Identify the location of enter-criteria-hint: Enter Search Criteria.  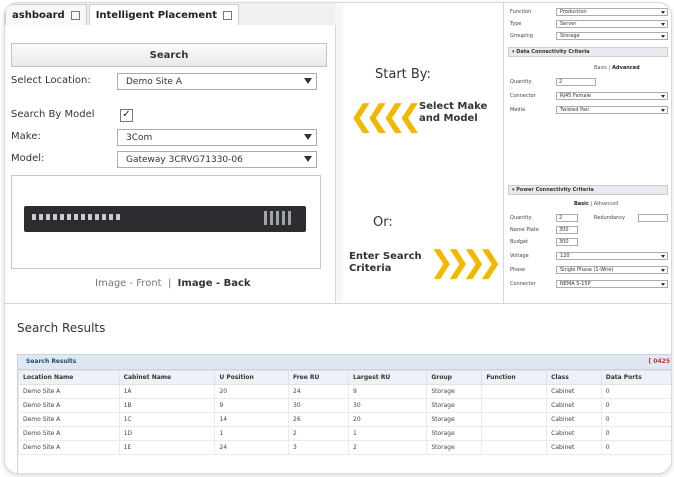
(385, 263).